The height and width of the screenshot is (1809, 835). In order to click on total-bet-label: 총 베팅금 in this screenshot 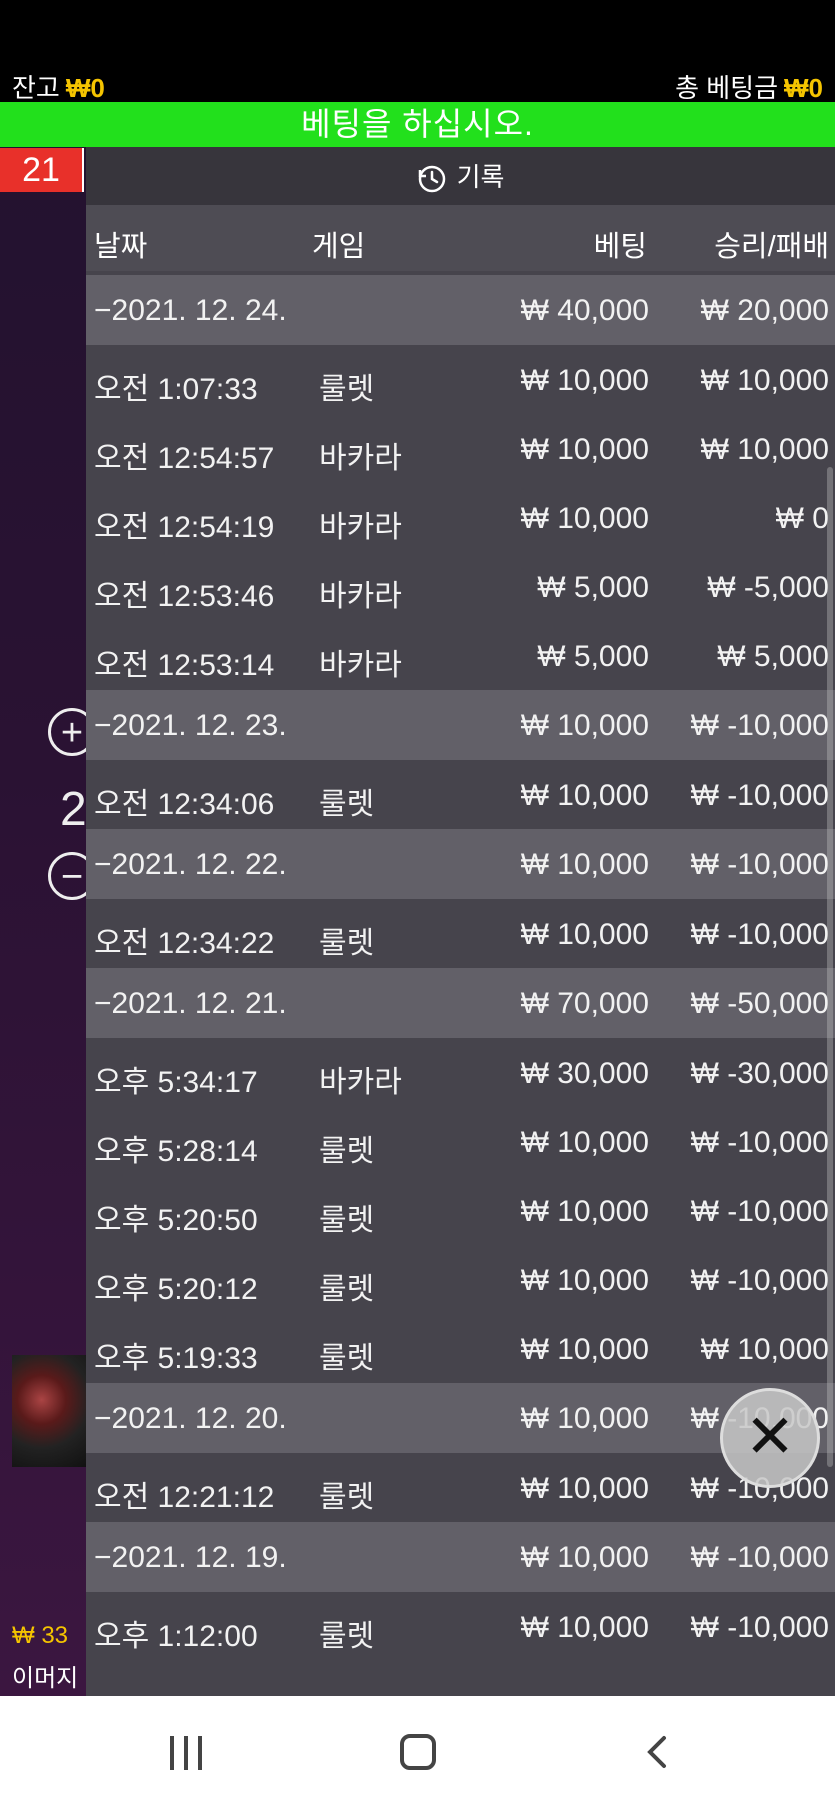, I will do `click(726, 88)`.